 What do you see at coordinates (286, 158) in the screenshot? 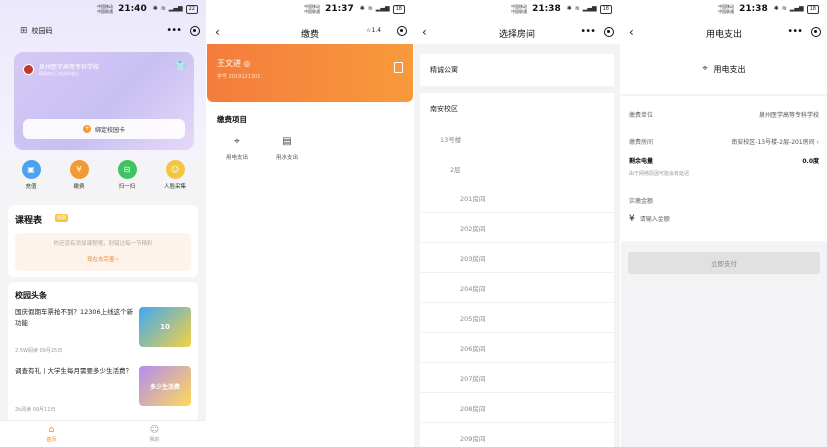
I see `payment-item-label: 用水支出` at bounding box center [286, 158].